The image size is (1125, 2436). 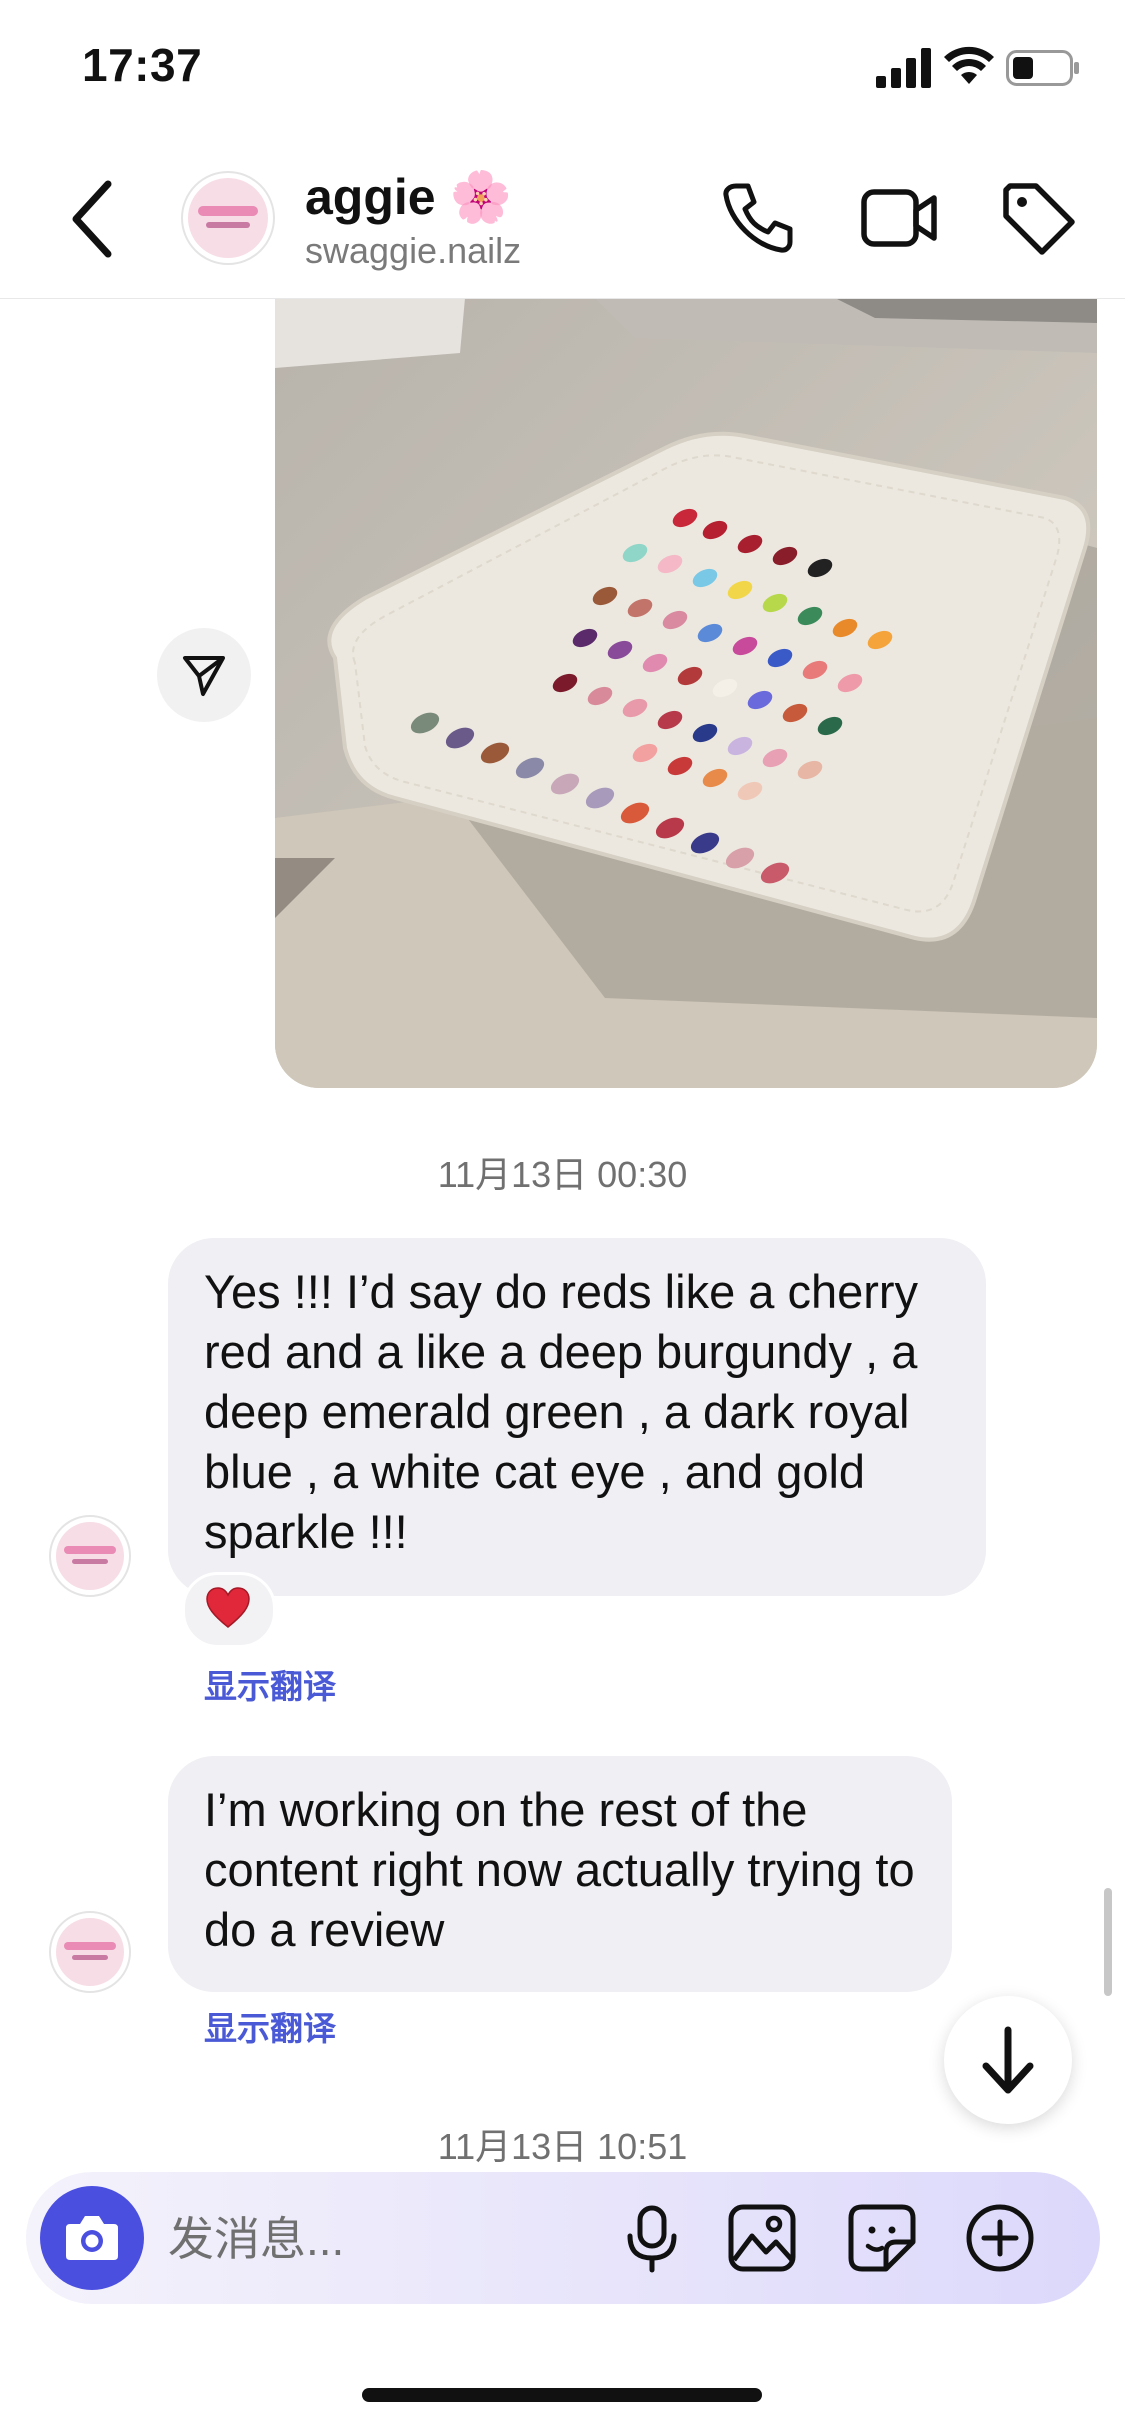 I want to click on timestamp: 11月13日 10:51, so click(x=562, y=2146).